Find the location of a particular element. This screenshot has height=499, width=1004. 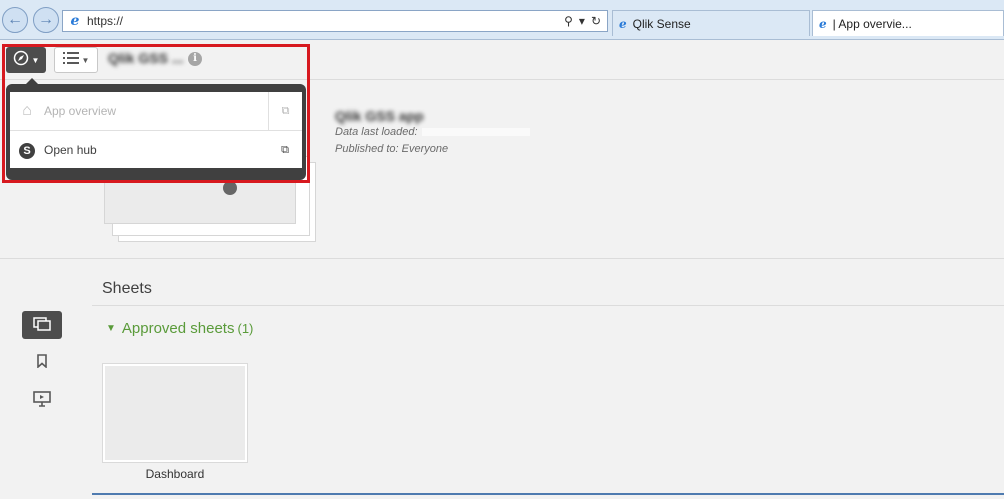

dropdown-icon: ▾ is located at coordinates (582, 21).